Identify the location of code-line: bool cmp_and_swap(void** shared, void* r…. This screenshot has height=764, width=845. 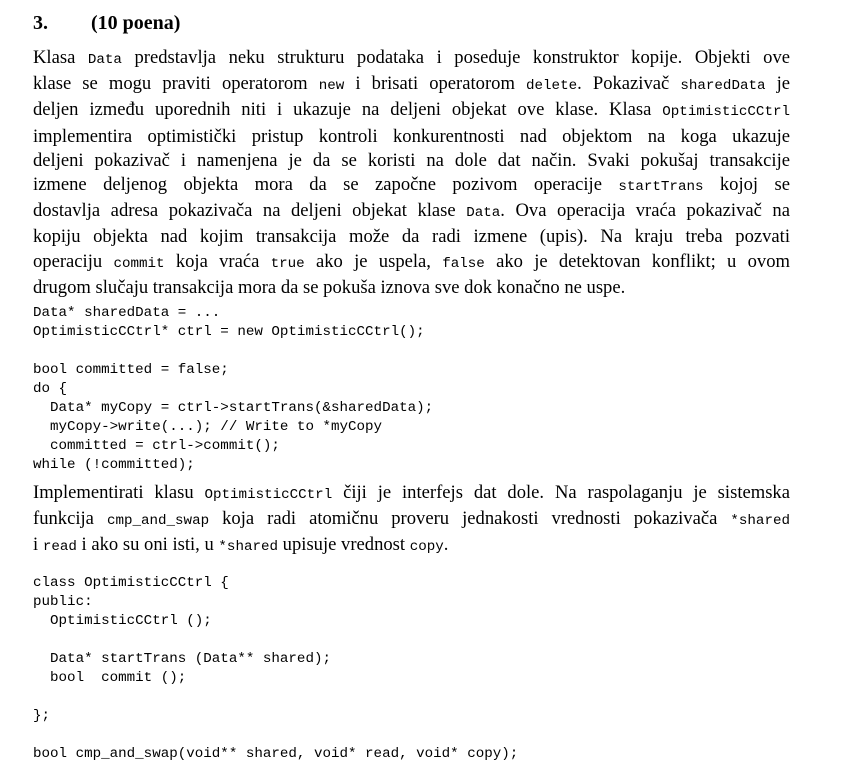
(276, 753).